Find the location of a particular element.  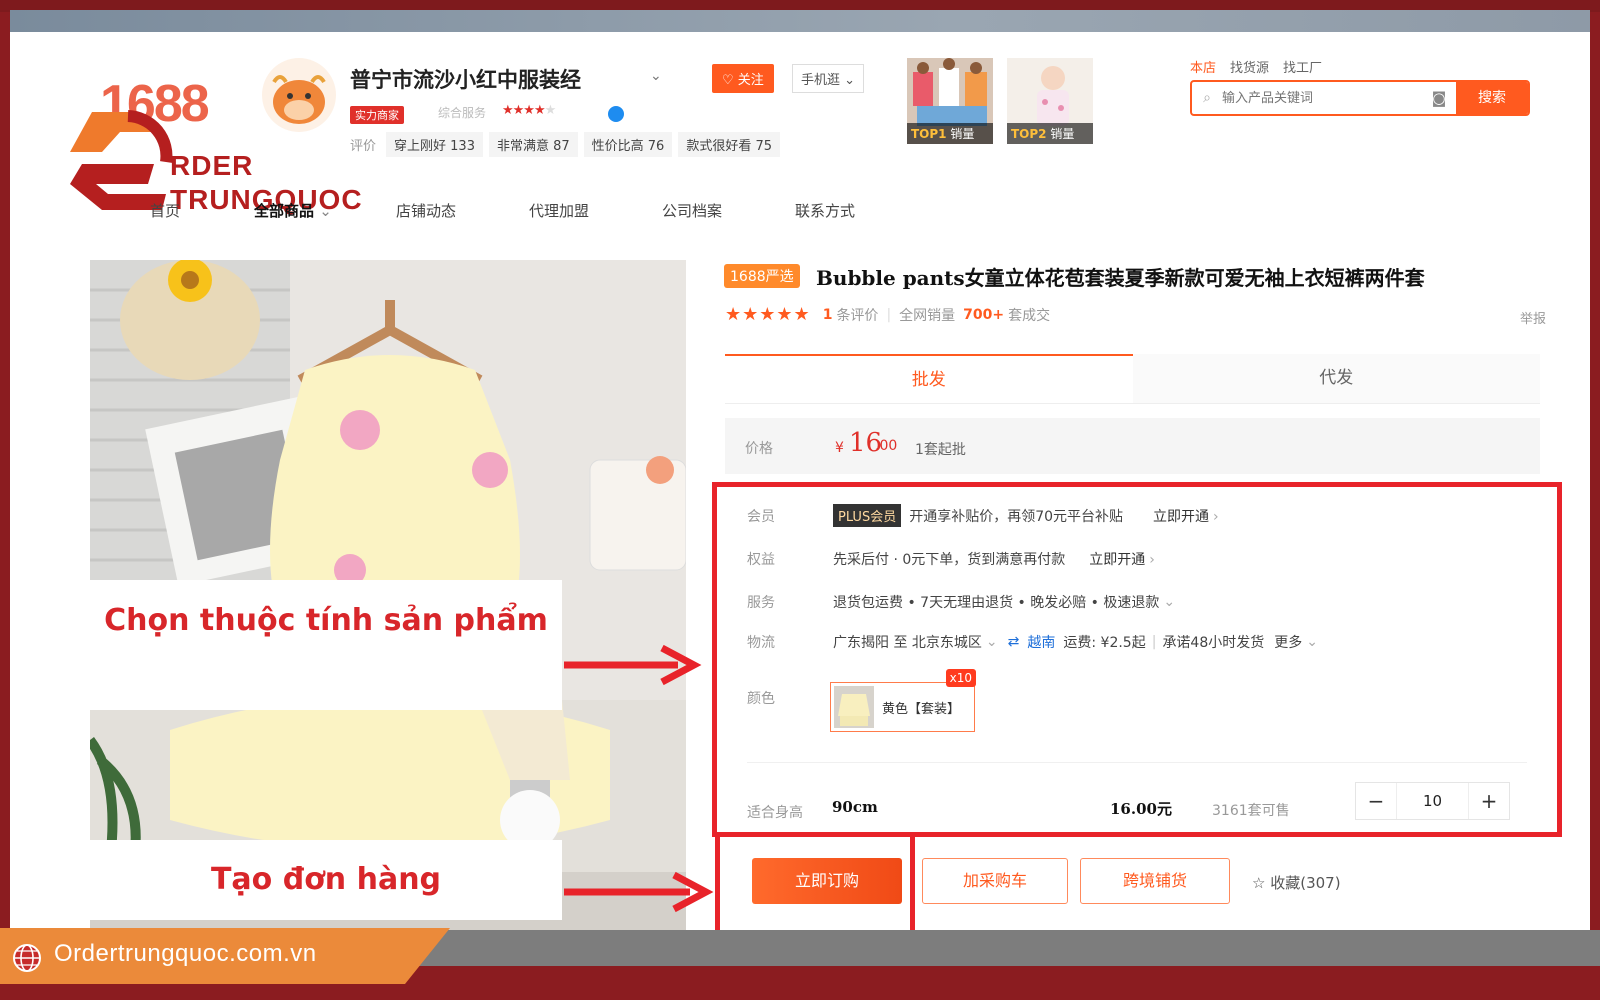

service-score-label: 综合服务 is located at coordinates (462, 113).